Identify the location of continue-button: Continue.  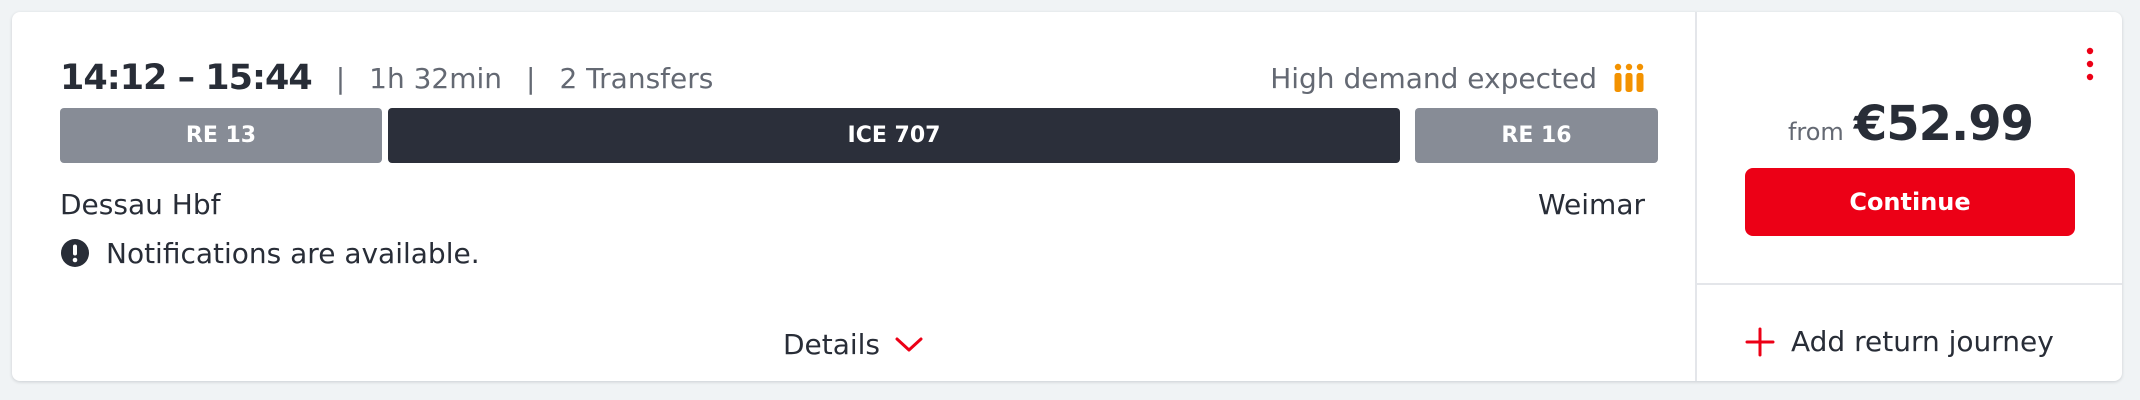
(1910, 202).